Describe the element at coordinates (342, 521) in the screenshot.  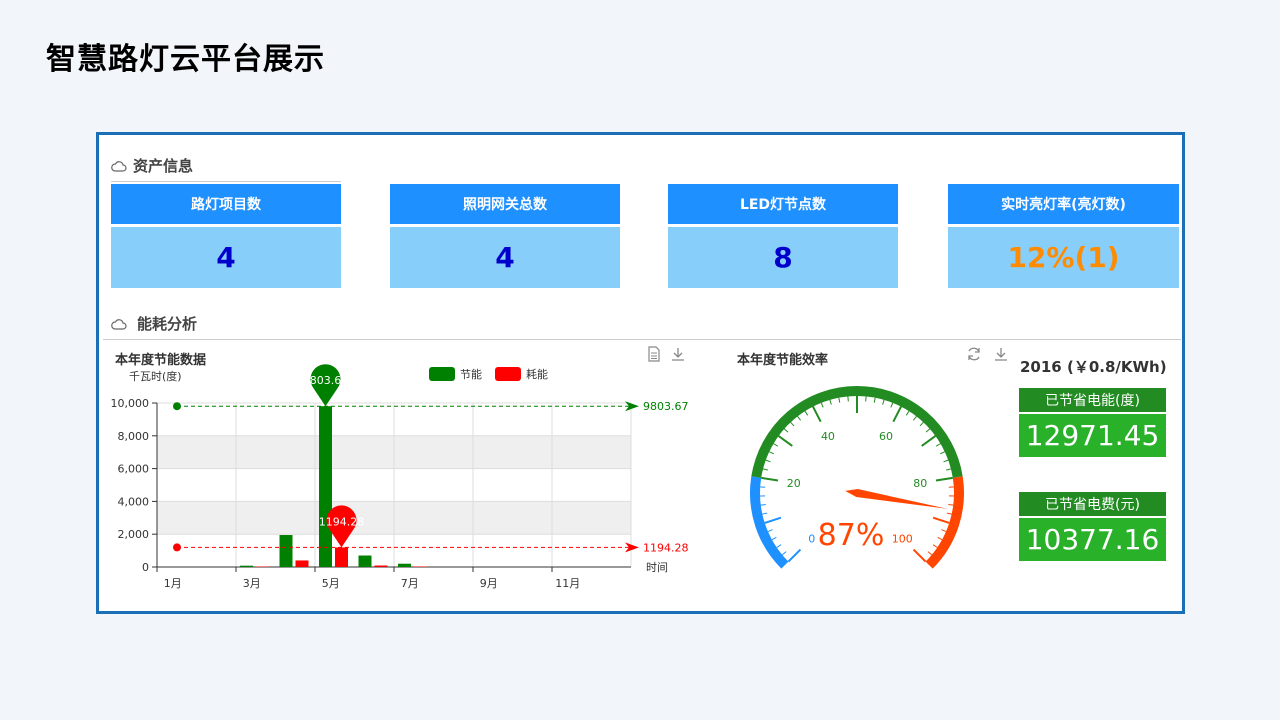
I see `max-pin-label: 1194.28` at that location.